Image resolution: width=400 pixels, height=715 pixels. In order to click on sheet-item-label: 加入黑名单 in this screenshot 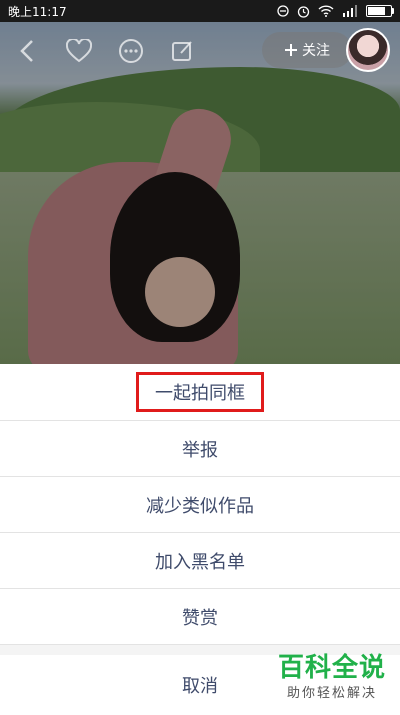, I will do `click(200, 562)`.